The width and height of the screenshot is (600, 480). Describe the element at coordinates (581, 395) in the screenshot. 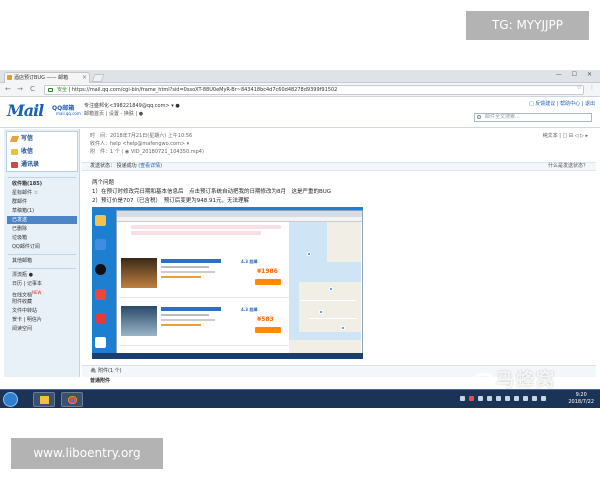

I see `clock-time: 9:20` at that location.